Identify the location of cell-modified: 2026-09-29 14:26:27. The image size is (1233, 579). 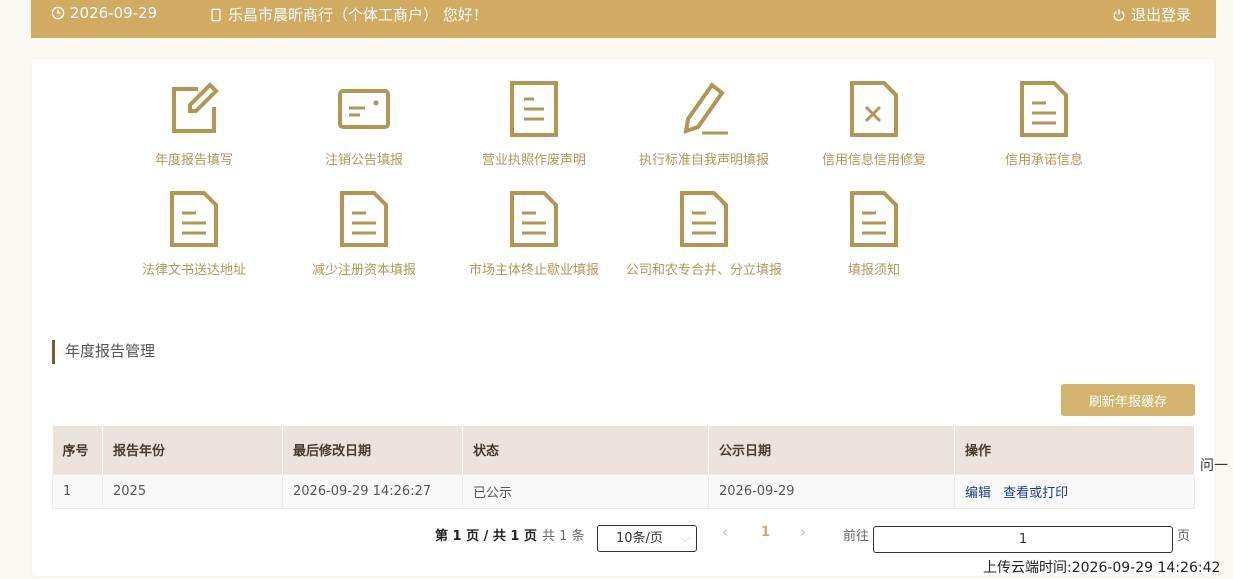
(372, 491).